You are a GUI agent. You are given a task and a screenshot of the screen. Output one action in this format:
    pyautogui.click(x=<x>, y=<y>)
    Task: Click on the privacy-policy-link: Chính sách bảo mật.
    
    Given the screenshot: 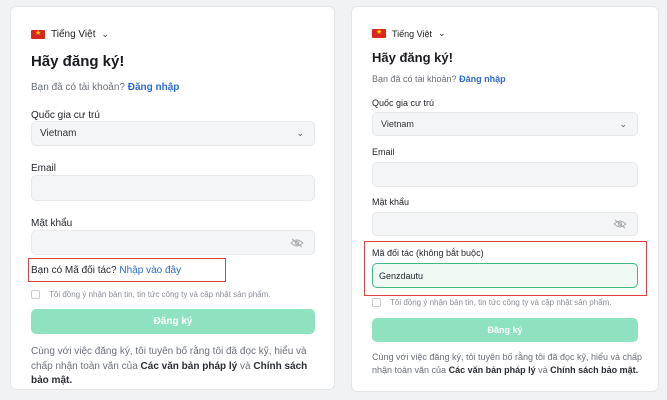 What is the action you would take?
    pyautogui.click(x=594, y=370)
    